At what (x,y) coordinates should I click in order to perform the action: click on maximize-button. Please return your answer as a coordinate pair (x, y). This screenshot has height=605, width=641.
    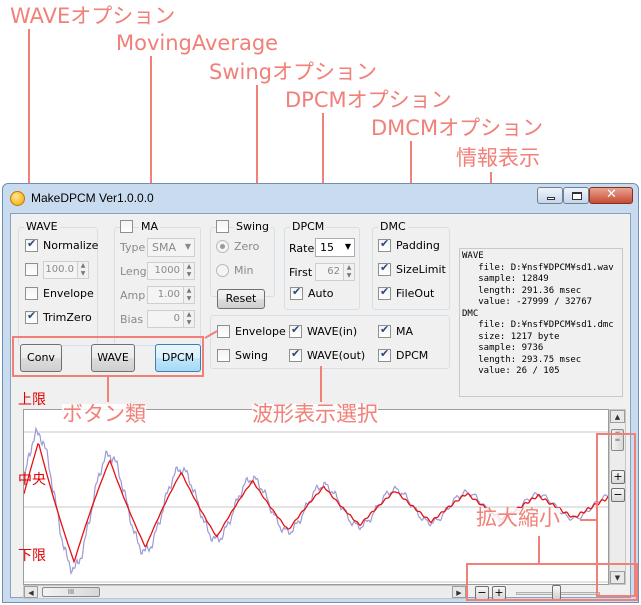
    Looking at the image, I should click on (576, 195).